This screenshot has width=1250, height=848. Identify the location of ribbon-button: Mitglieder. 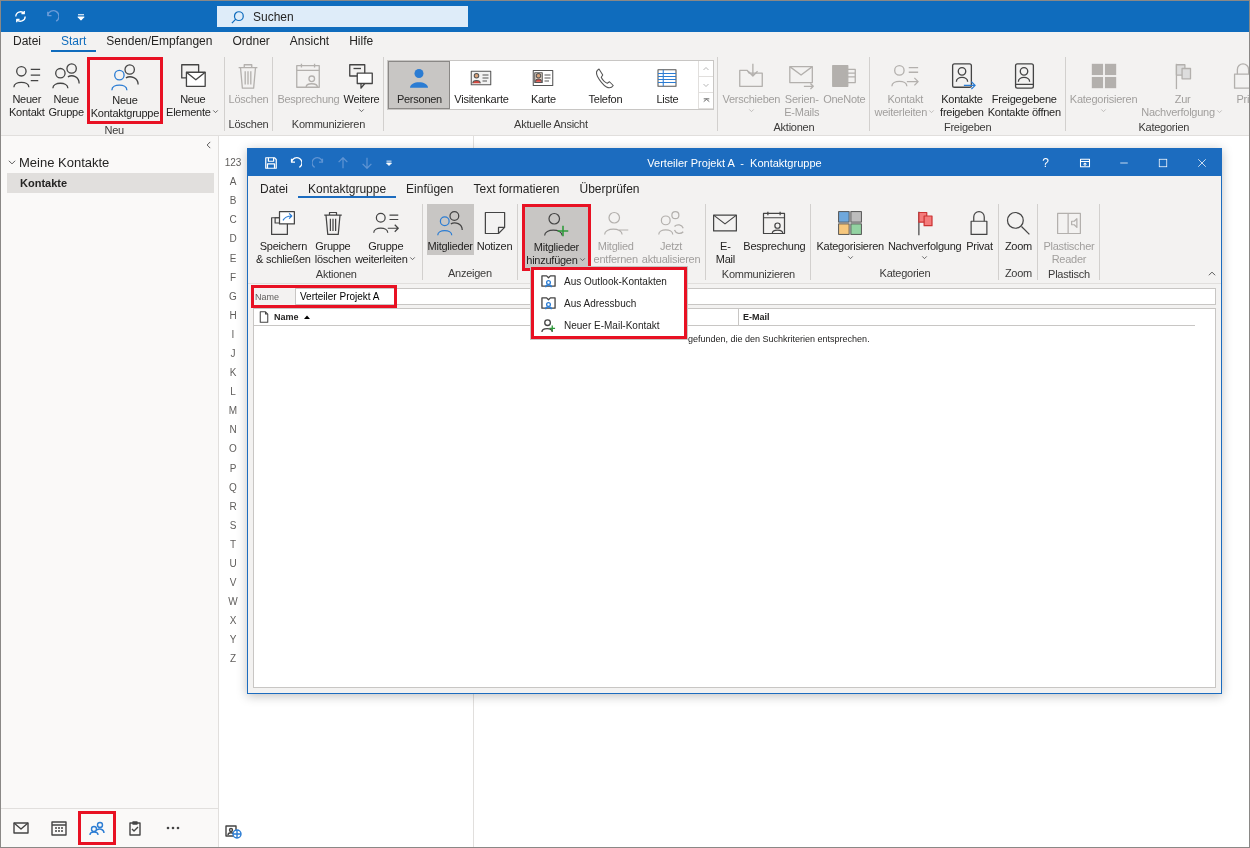
(450, 229).